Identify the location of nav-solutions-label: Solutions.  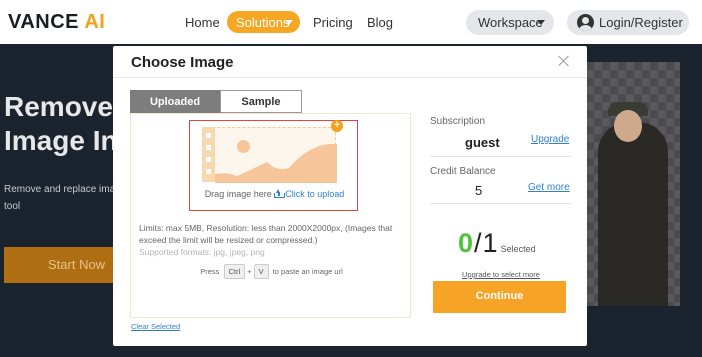
(263, 22).